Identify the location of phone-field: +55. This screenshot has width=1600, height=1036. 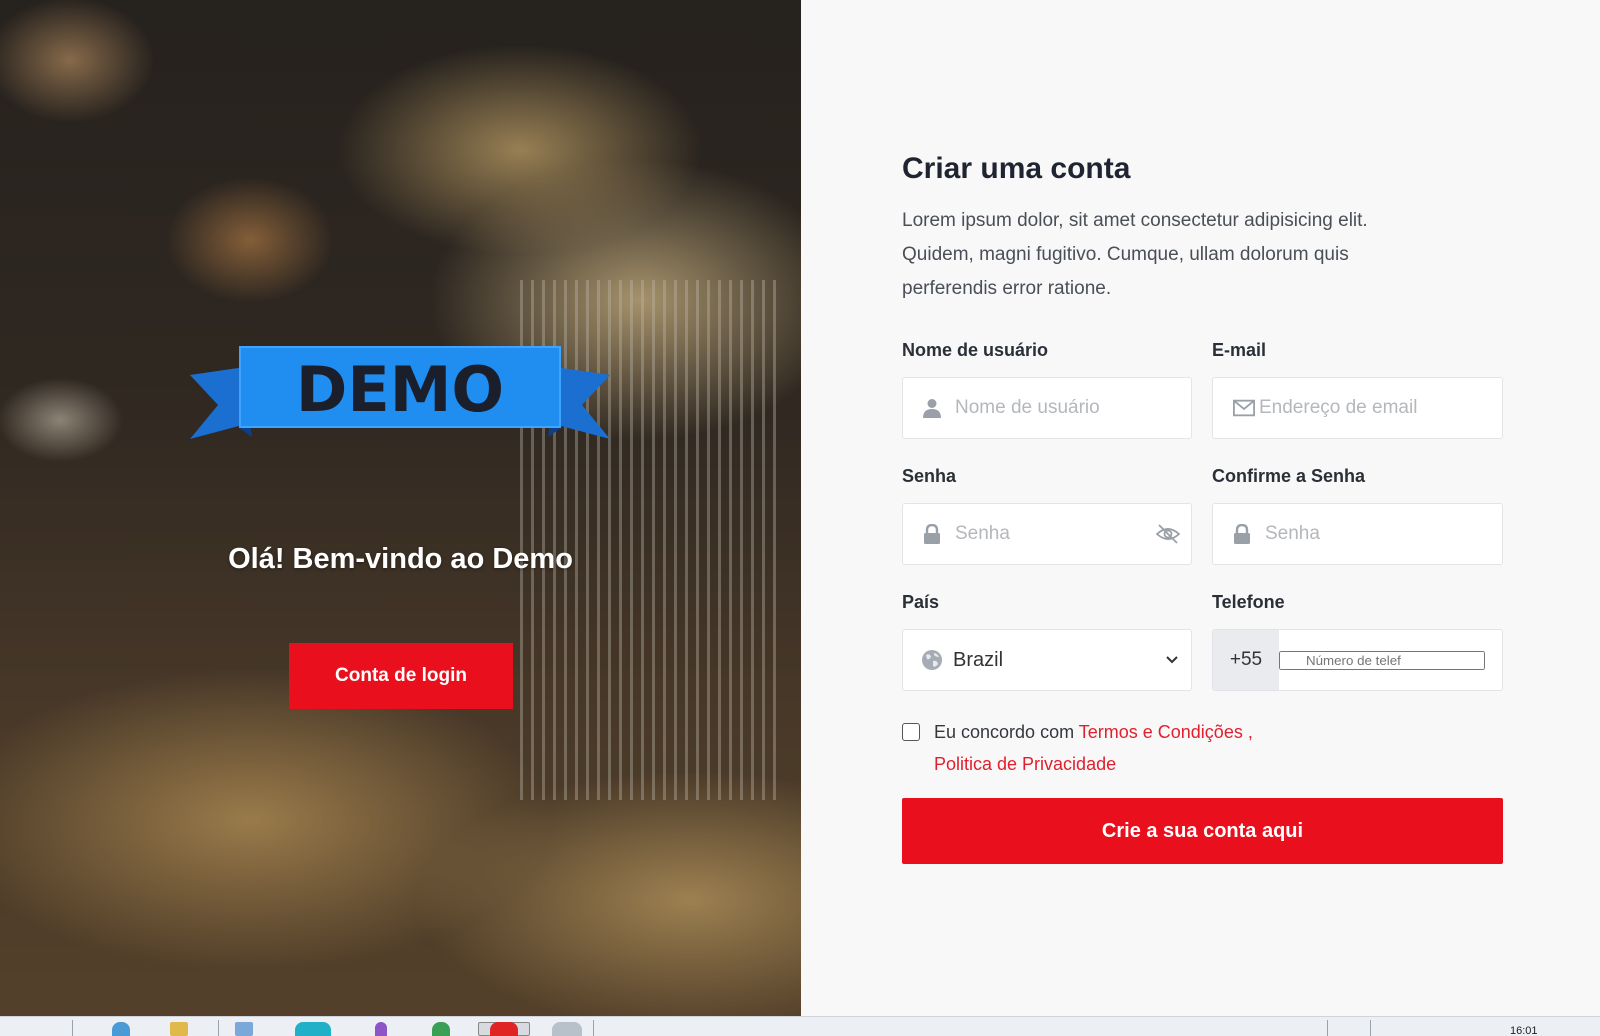
(1357, 660).